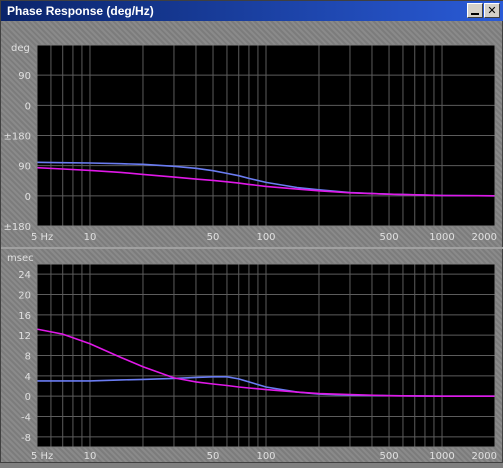 This screenshot has height=468, width=503. Describe the element at coordinates (252, 11) in the screenshot. I see `title-bar: Phase Response (deg/Hz) ✕` at that location.